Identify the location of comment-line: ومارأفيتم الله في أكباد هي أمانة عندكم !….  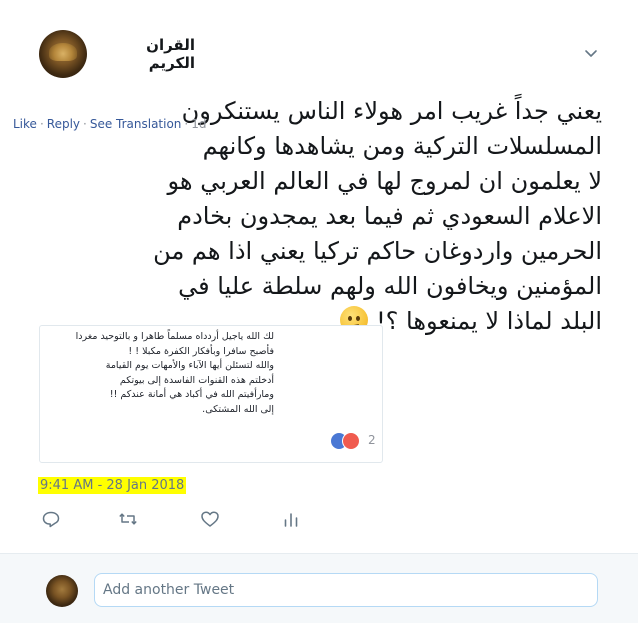
(191, 394).